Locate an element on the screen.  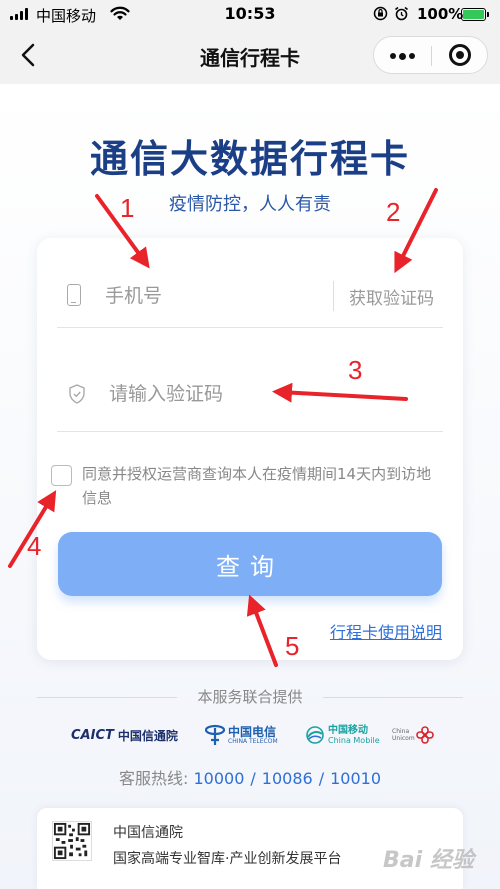
telecom-emblem-icon is located at coordinates (215, 734).